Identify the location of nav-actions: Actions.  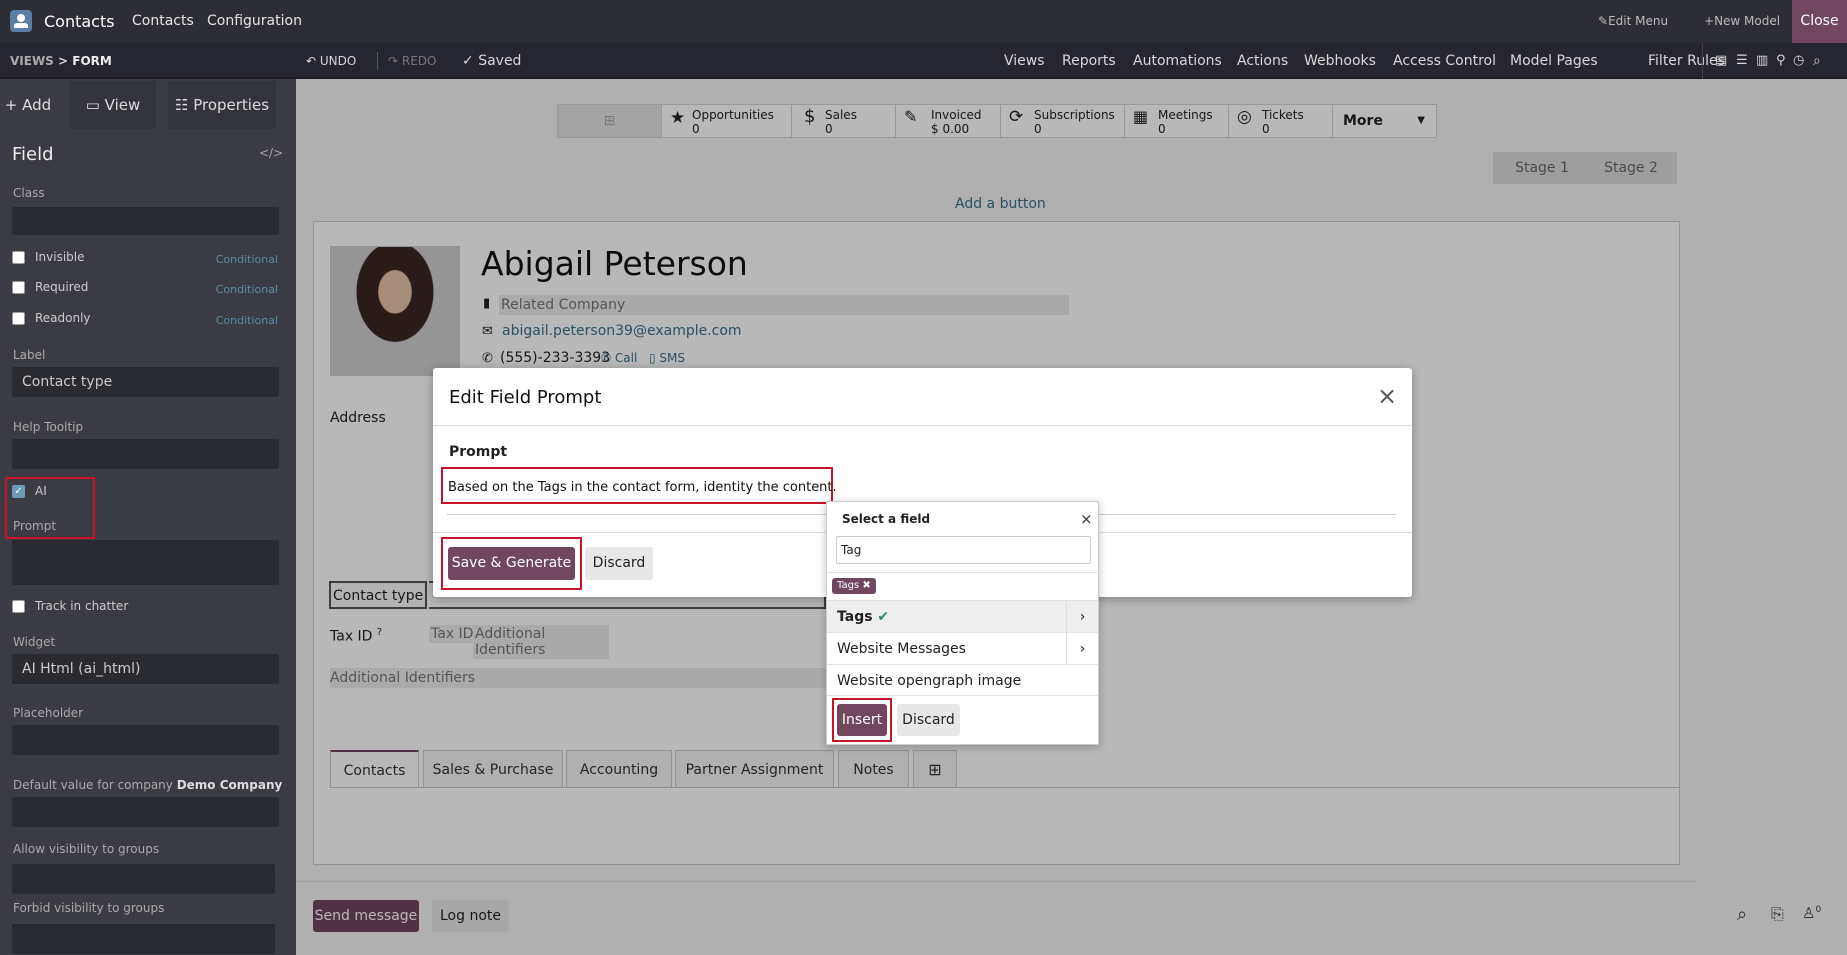
(1262, 61).